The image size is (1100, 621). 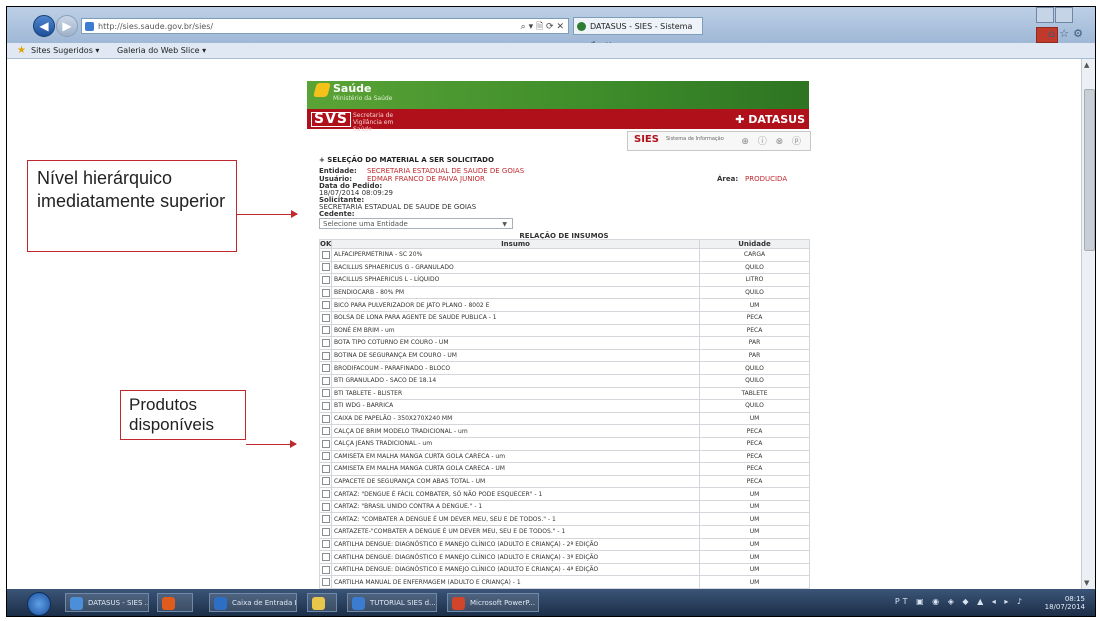 I want to click on forward-button: ▶, so click(x=67, y=26).